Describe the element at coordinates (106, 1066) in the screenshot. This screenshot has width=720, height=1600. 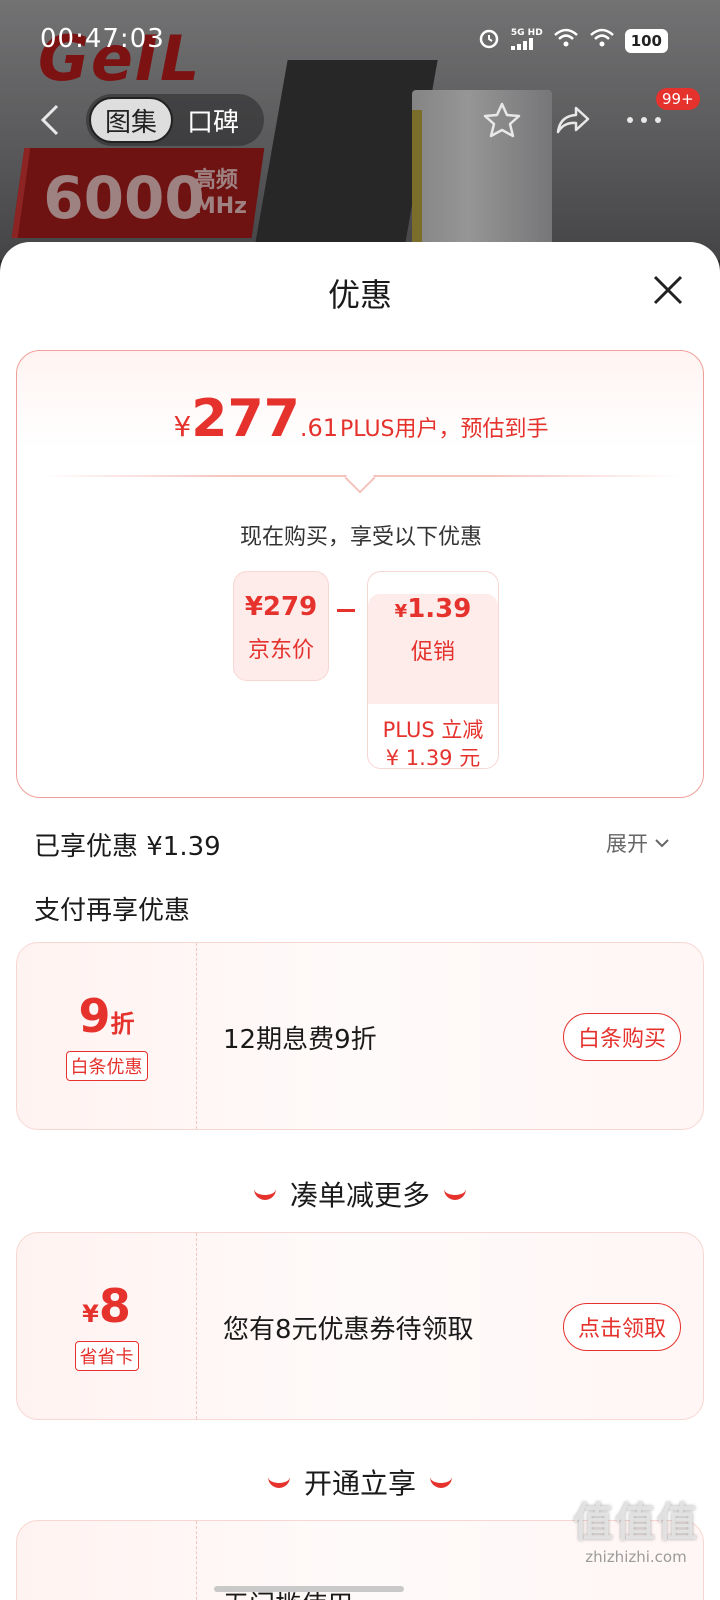
I see `offer-tag: 白条优惠` at that location.